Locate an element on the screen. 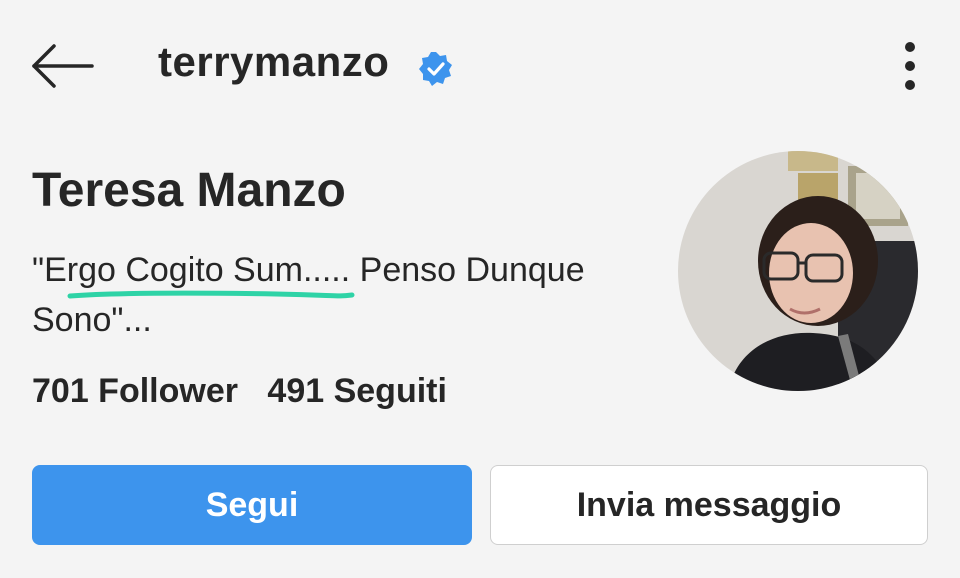  back-button is located at coordinates (63, 66).